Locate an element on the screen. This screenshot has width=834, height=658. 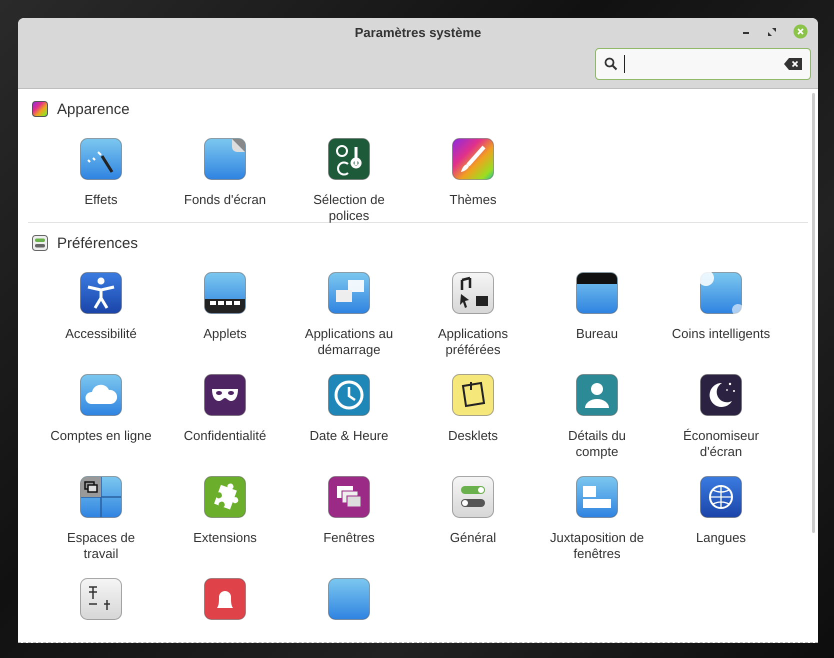
clock-icon is located at coordinates (349, 395).